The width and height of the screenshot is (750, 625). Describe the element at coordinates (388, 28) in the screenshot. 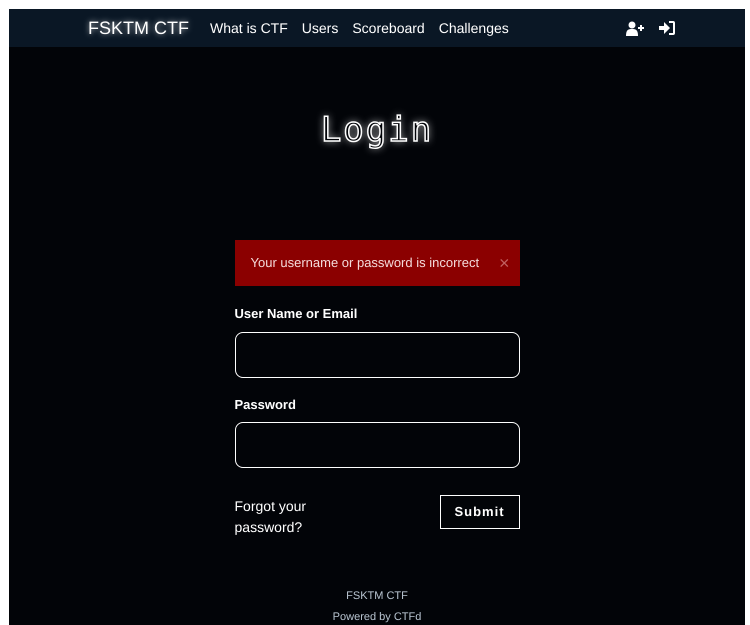

I see `nav-link: Scoreboard` at that location.